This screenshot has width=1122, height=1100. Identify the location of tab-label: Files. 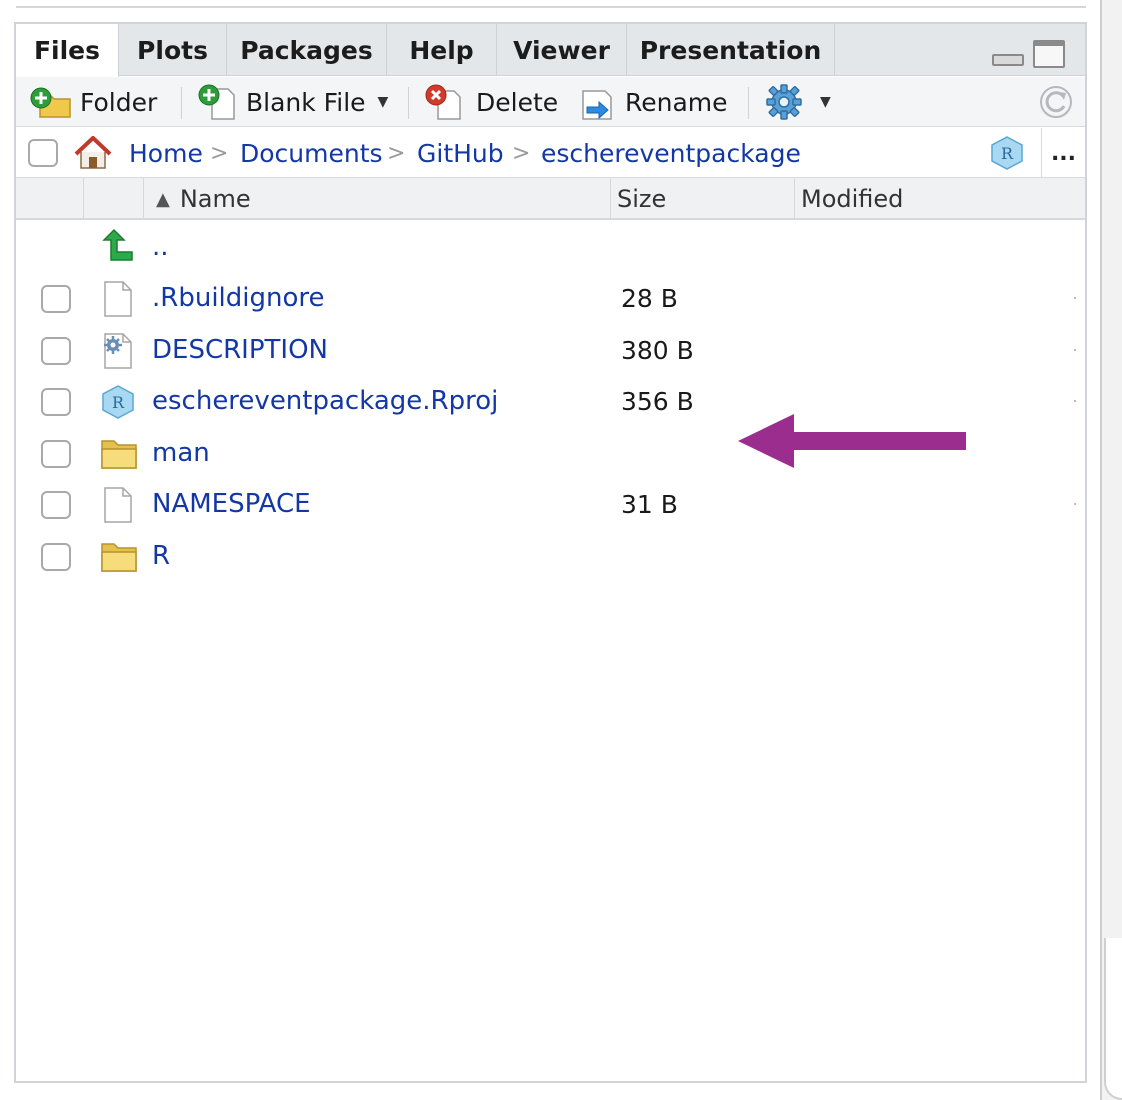
(67, 50).